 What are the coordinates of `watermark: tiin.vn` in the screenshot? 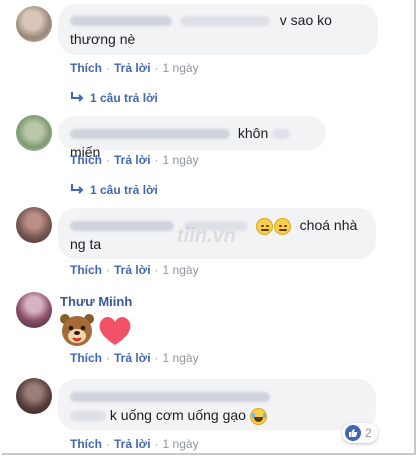 It's located at (206, 236).